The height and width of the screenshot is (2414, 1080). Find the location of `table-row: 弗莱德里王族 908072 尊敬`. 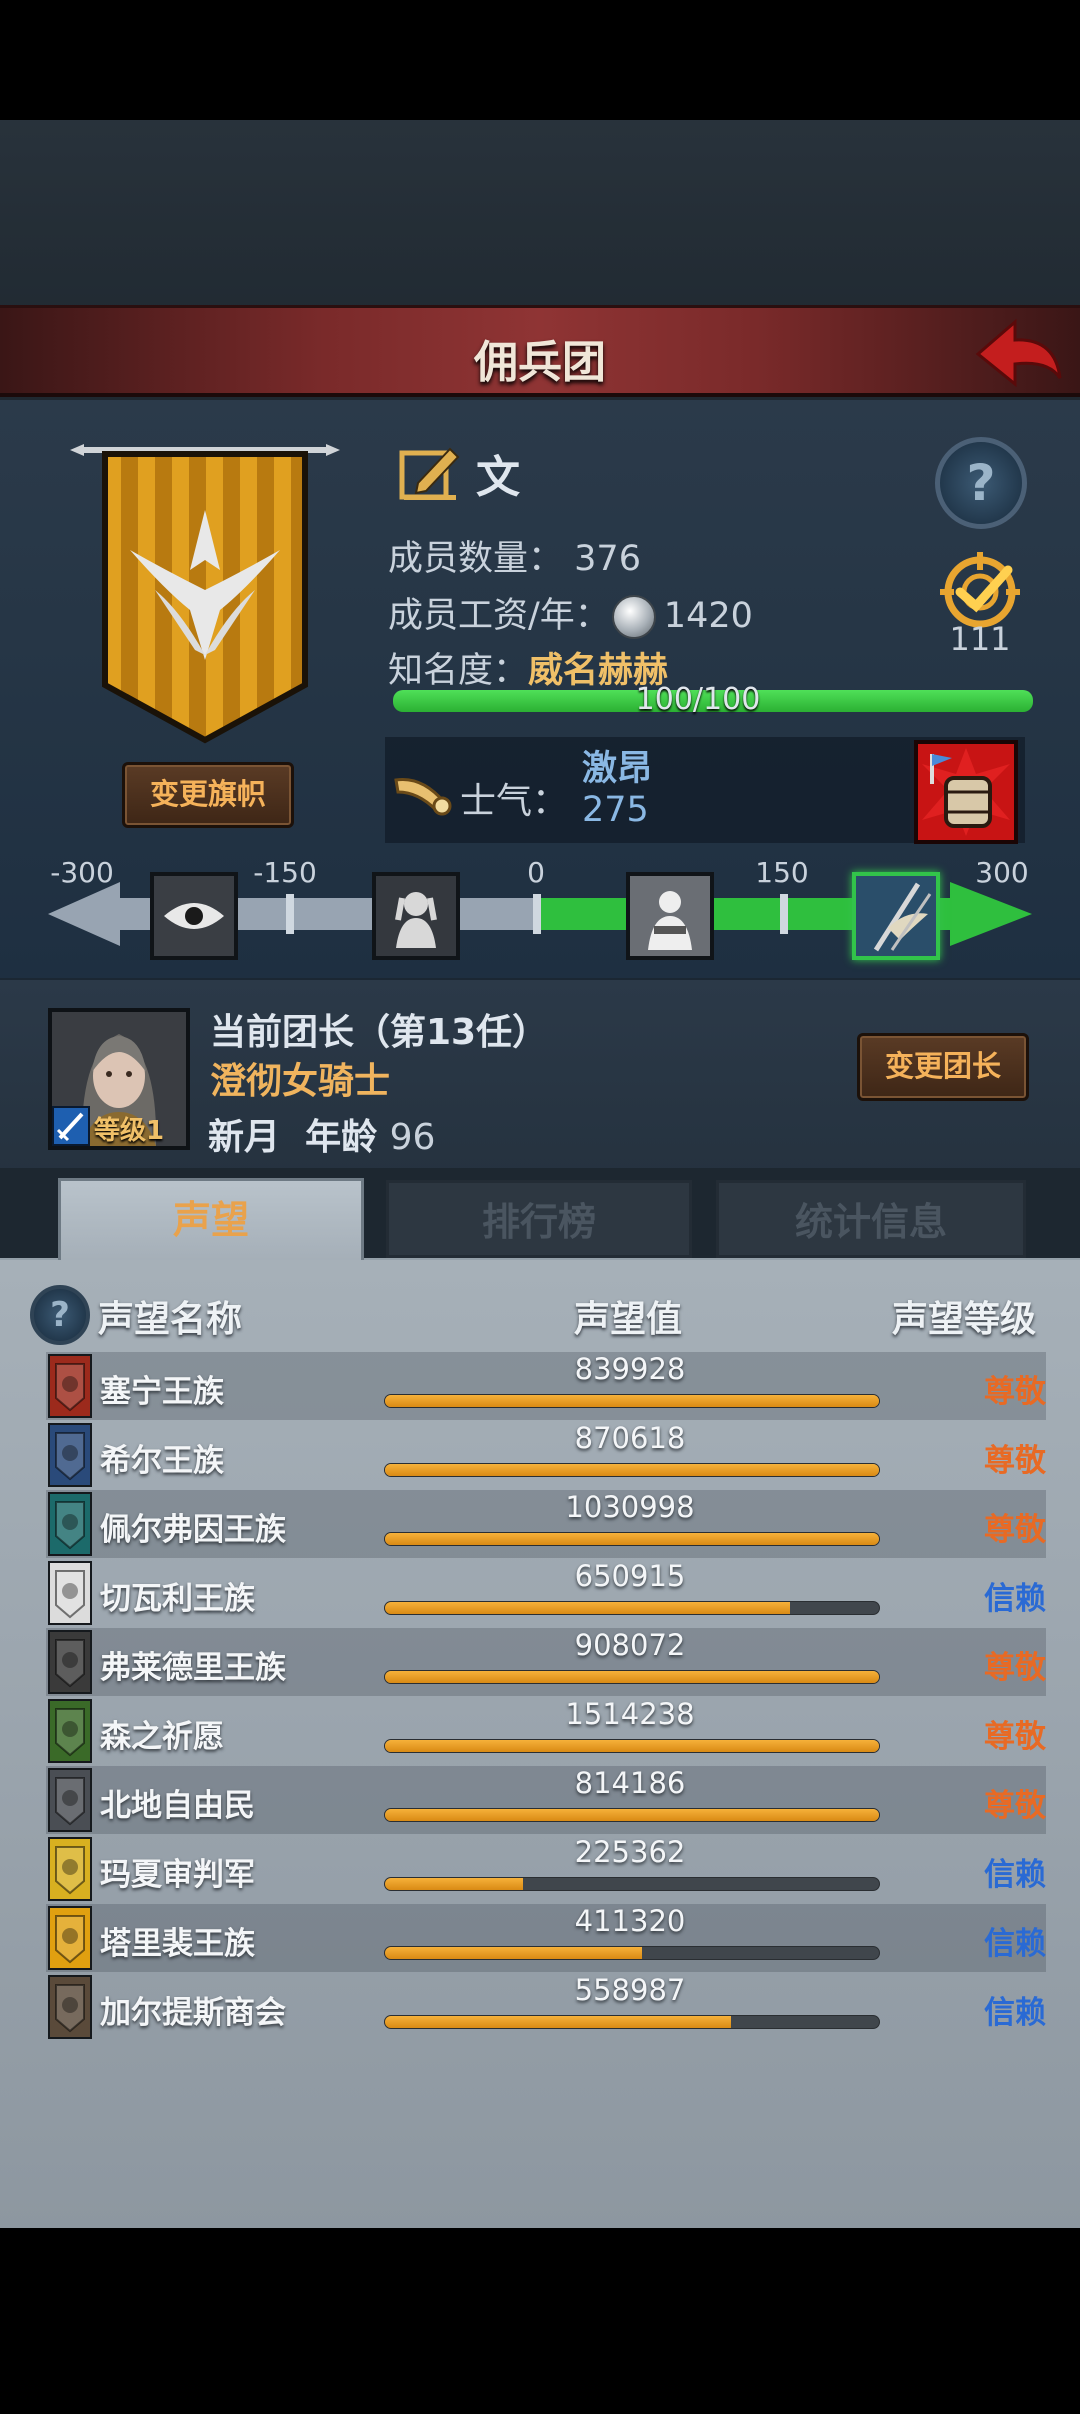

table-row: 弗莱德里王族 908072 尊敬 is located at coordinates (546, 1662).